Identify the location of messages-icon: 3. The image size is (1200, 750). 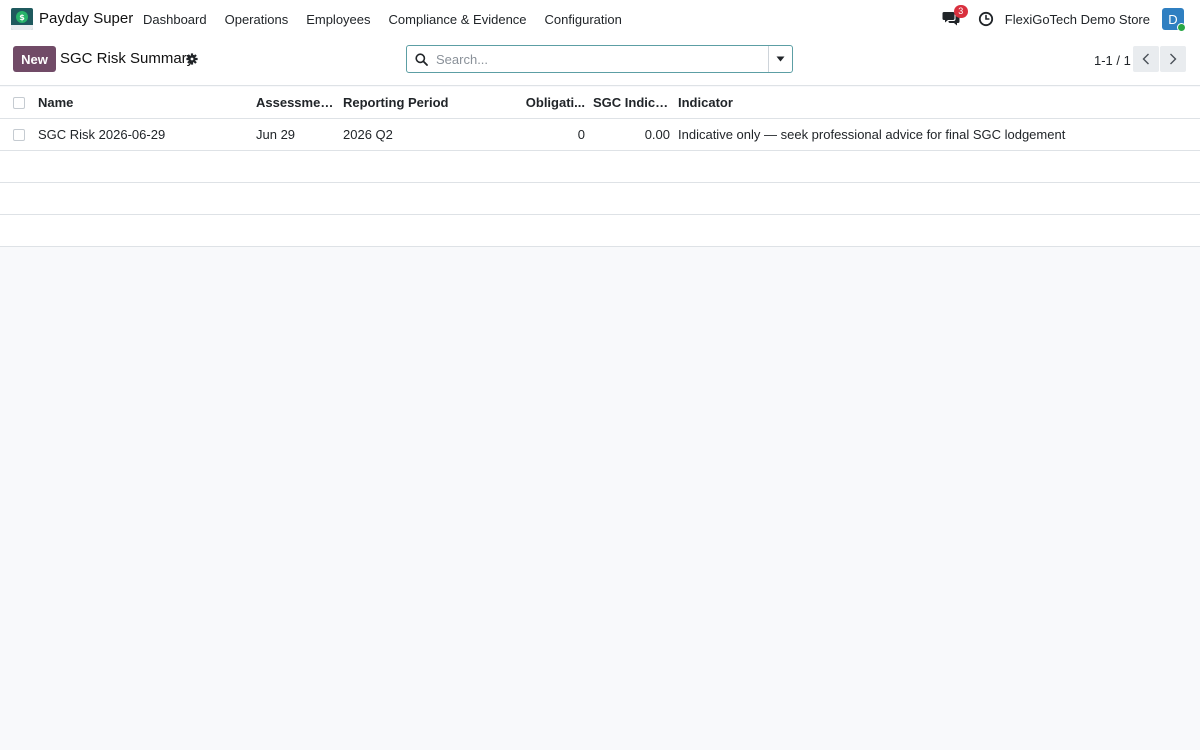
(955, 17).